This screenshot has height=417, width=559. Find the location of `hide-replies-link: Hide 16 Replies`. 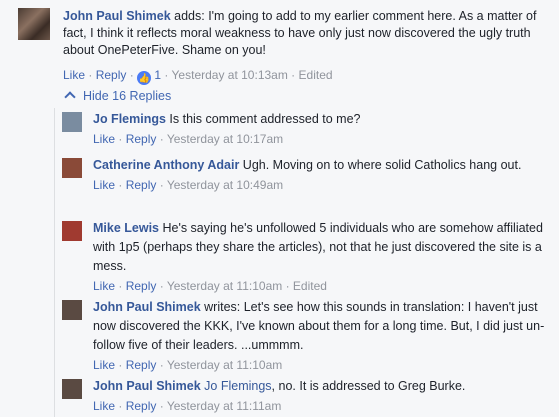

hide-replies-link: Hide 16 Replies is located at coordinates (118, 96).